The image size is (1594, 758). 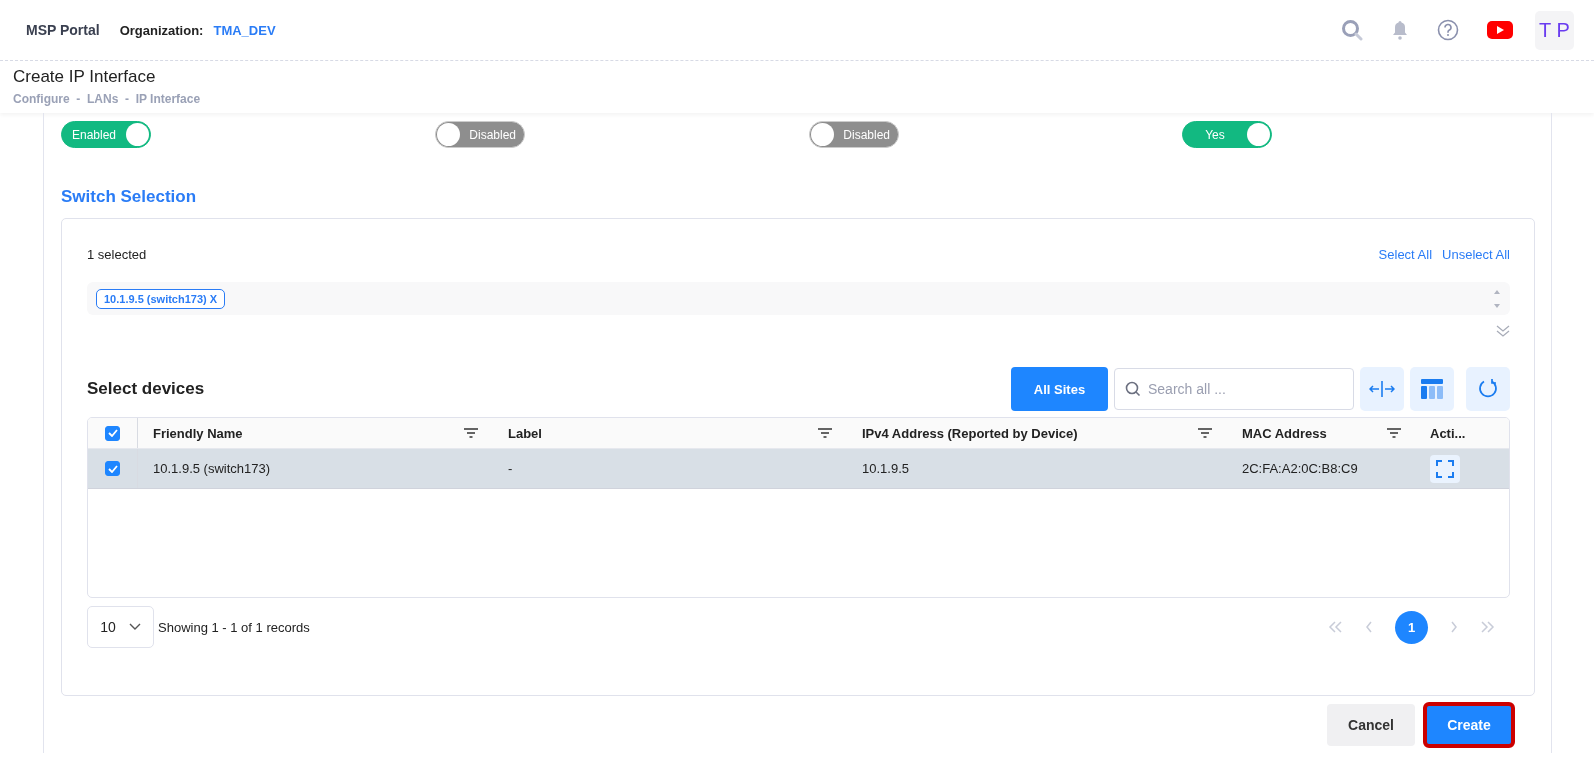 I want to click on column-header: IPv4 Address (Reported by Device), so click(x=970, y=433).